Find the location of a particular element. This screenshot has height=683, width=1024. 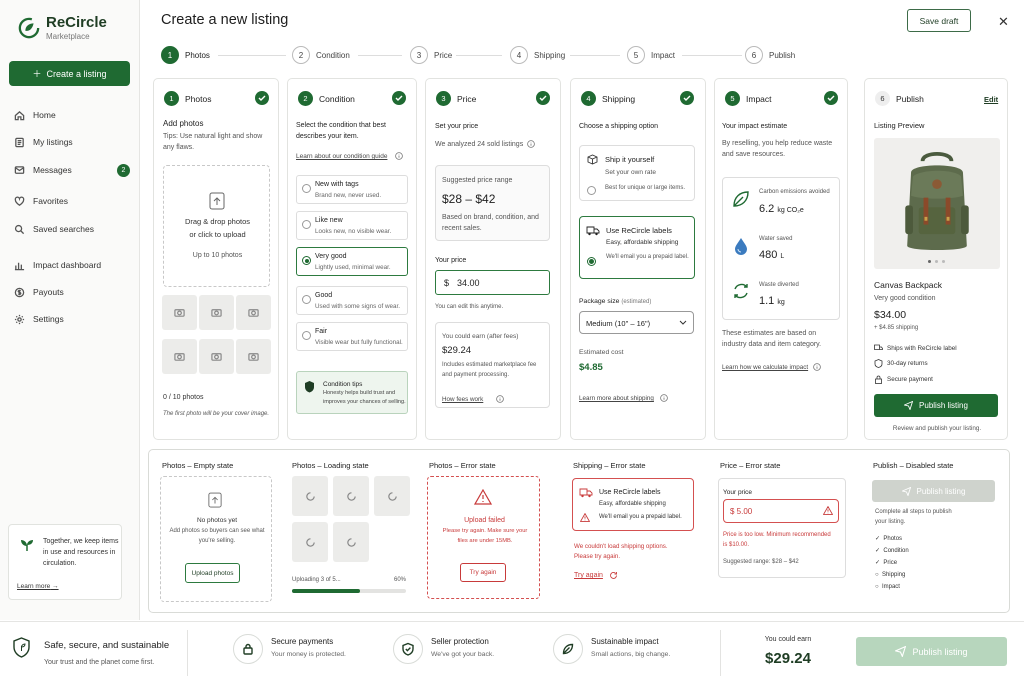

leaf-icon is located at coordinates (741, 199).